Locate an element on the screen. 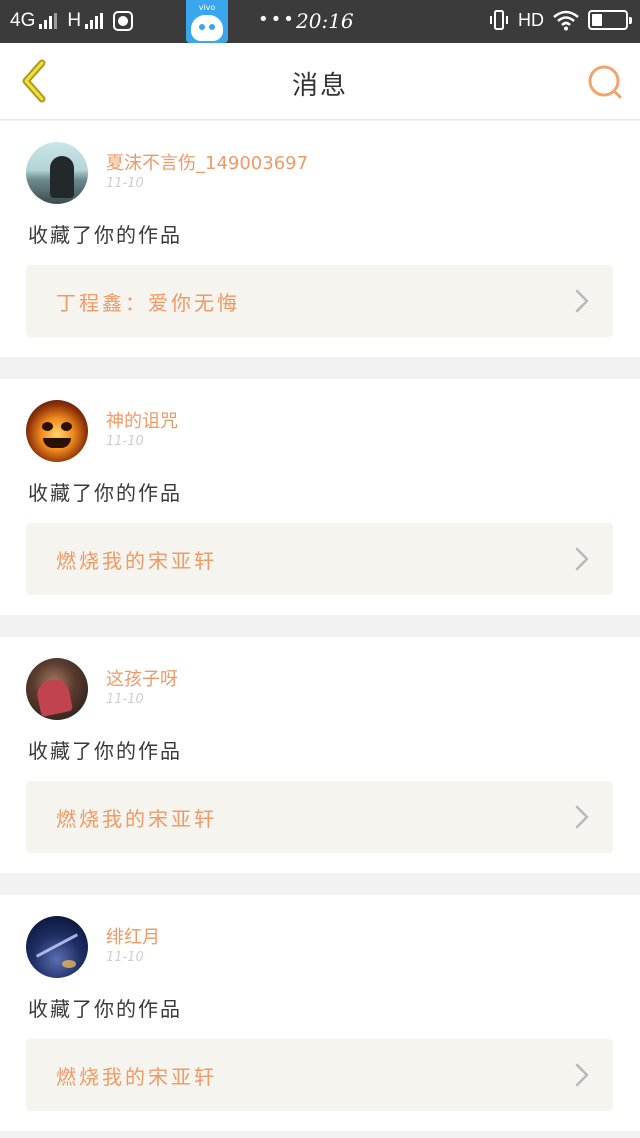  username: 绯红月 is located at coordinates (133, 936).